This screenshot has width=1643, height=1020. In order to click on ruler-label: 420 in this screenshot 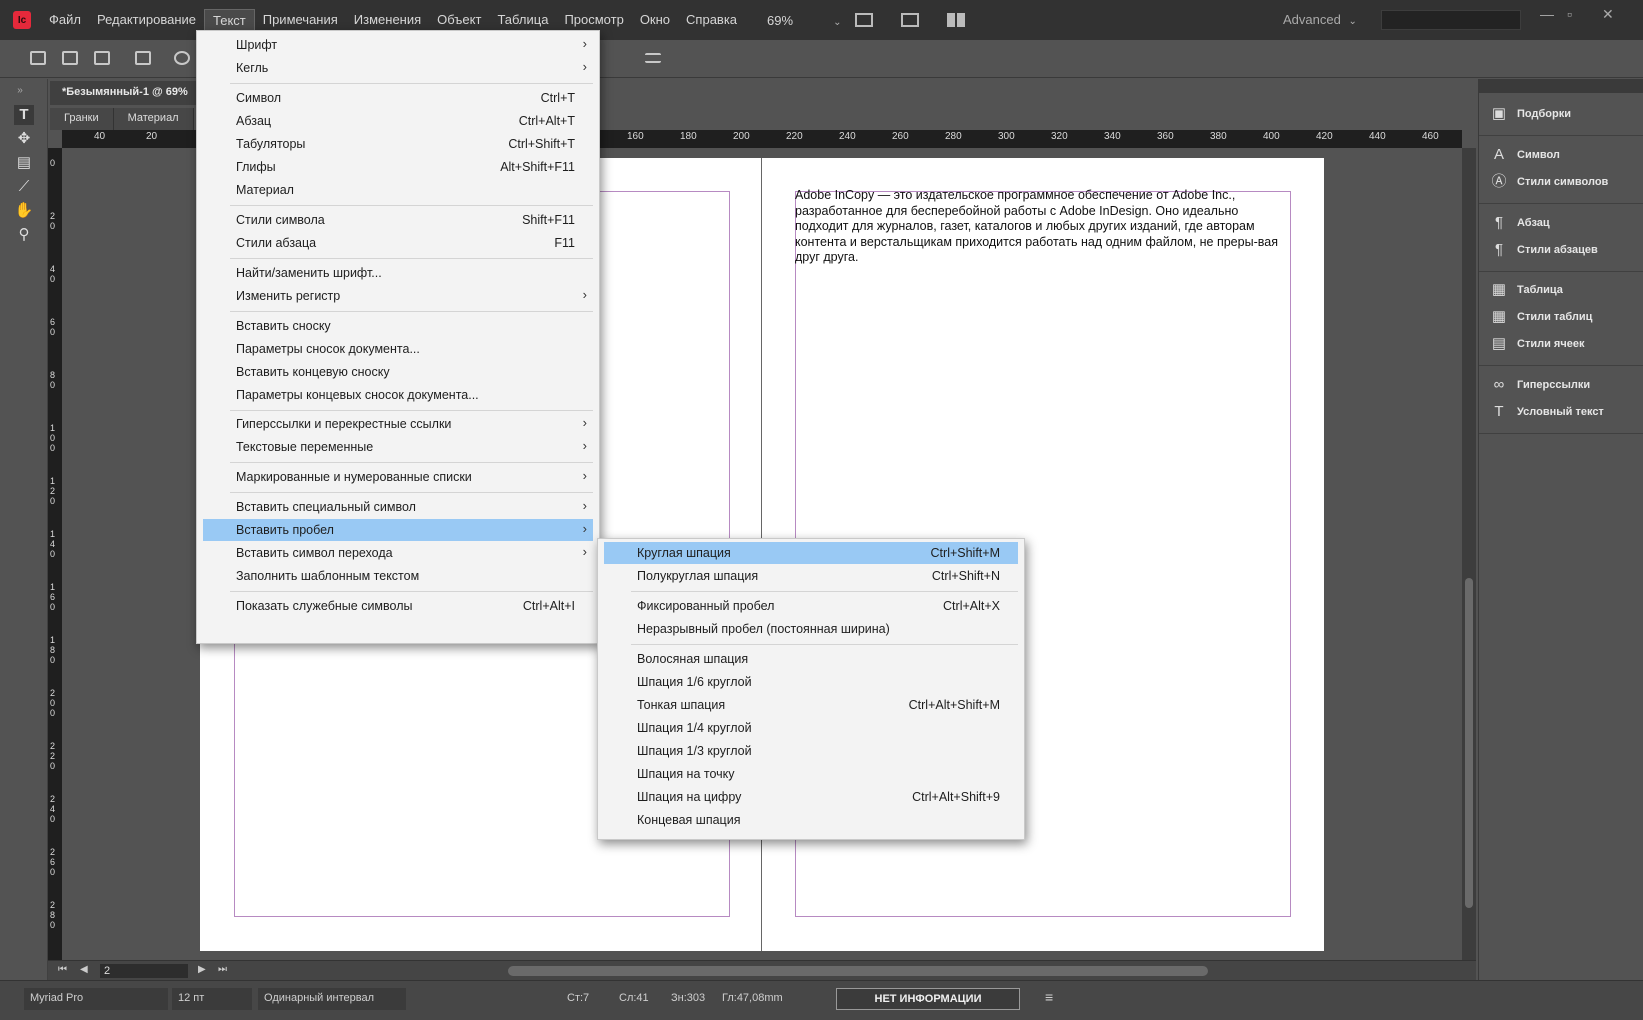, I will do `click(1324, 136)`.